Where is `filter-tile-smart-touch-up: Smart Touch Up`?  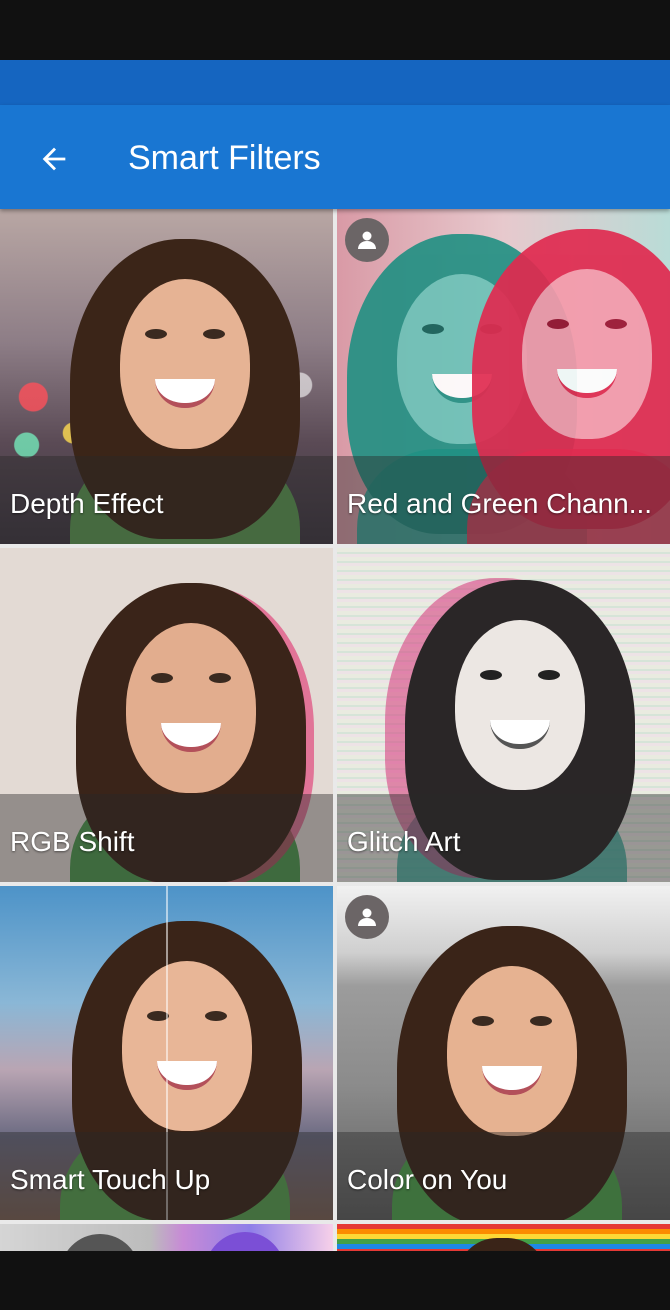 filter-tile-smart-touch-up: Smart Touch Up is located at coordinates (166, 1053).